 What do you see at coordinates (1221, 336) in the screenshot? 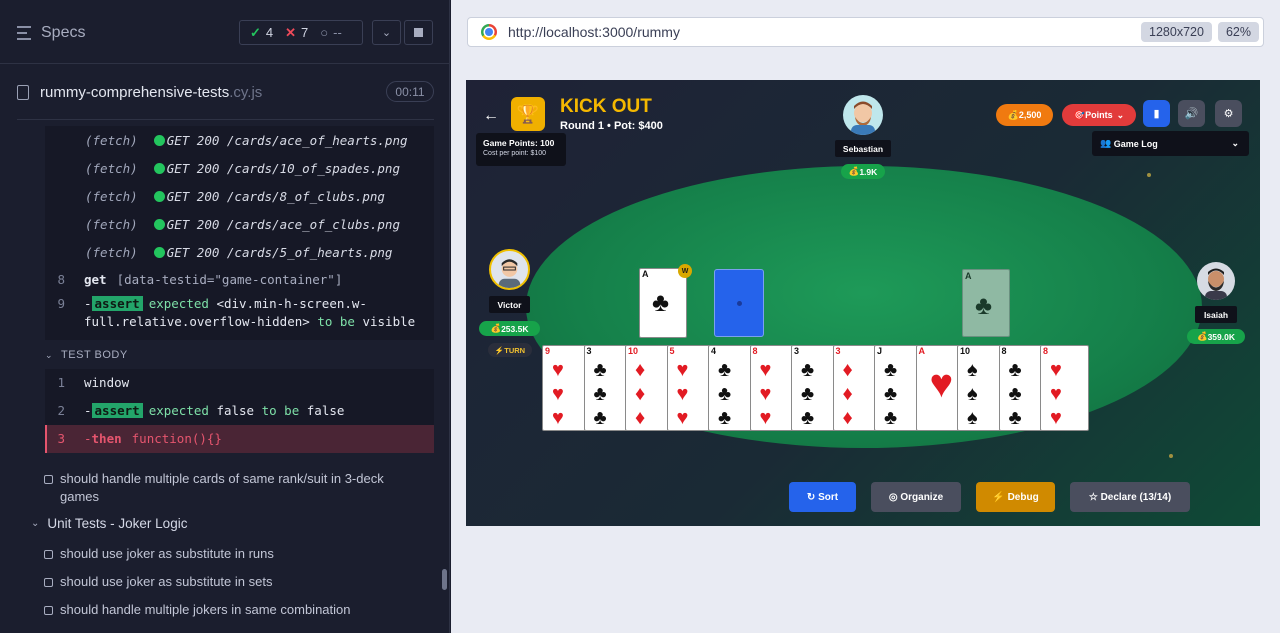
I see `chips-value: 359.0K` at bounding box center [1221, 336].